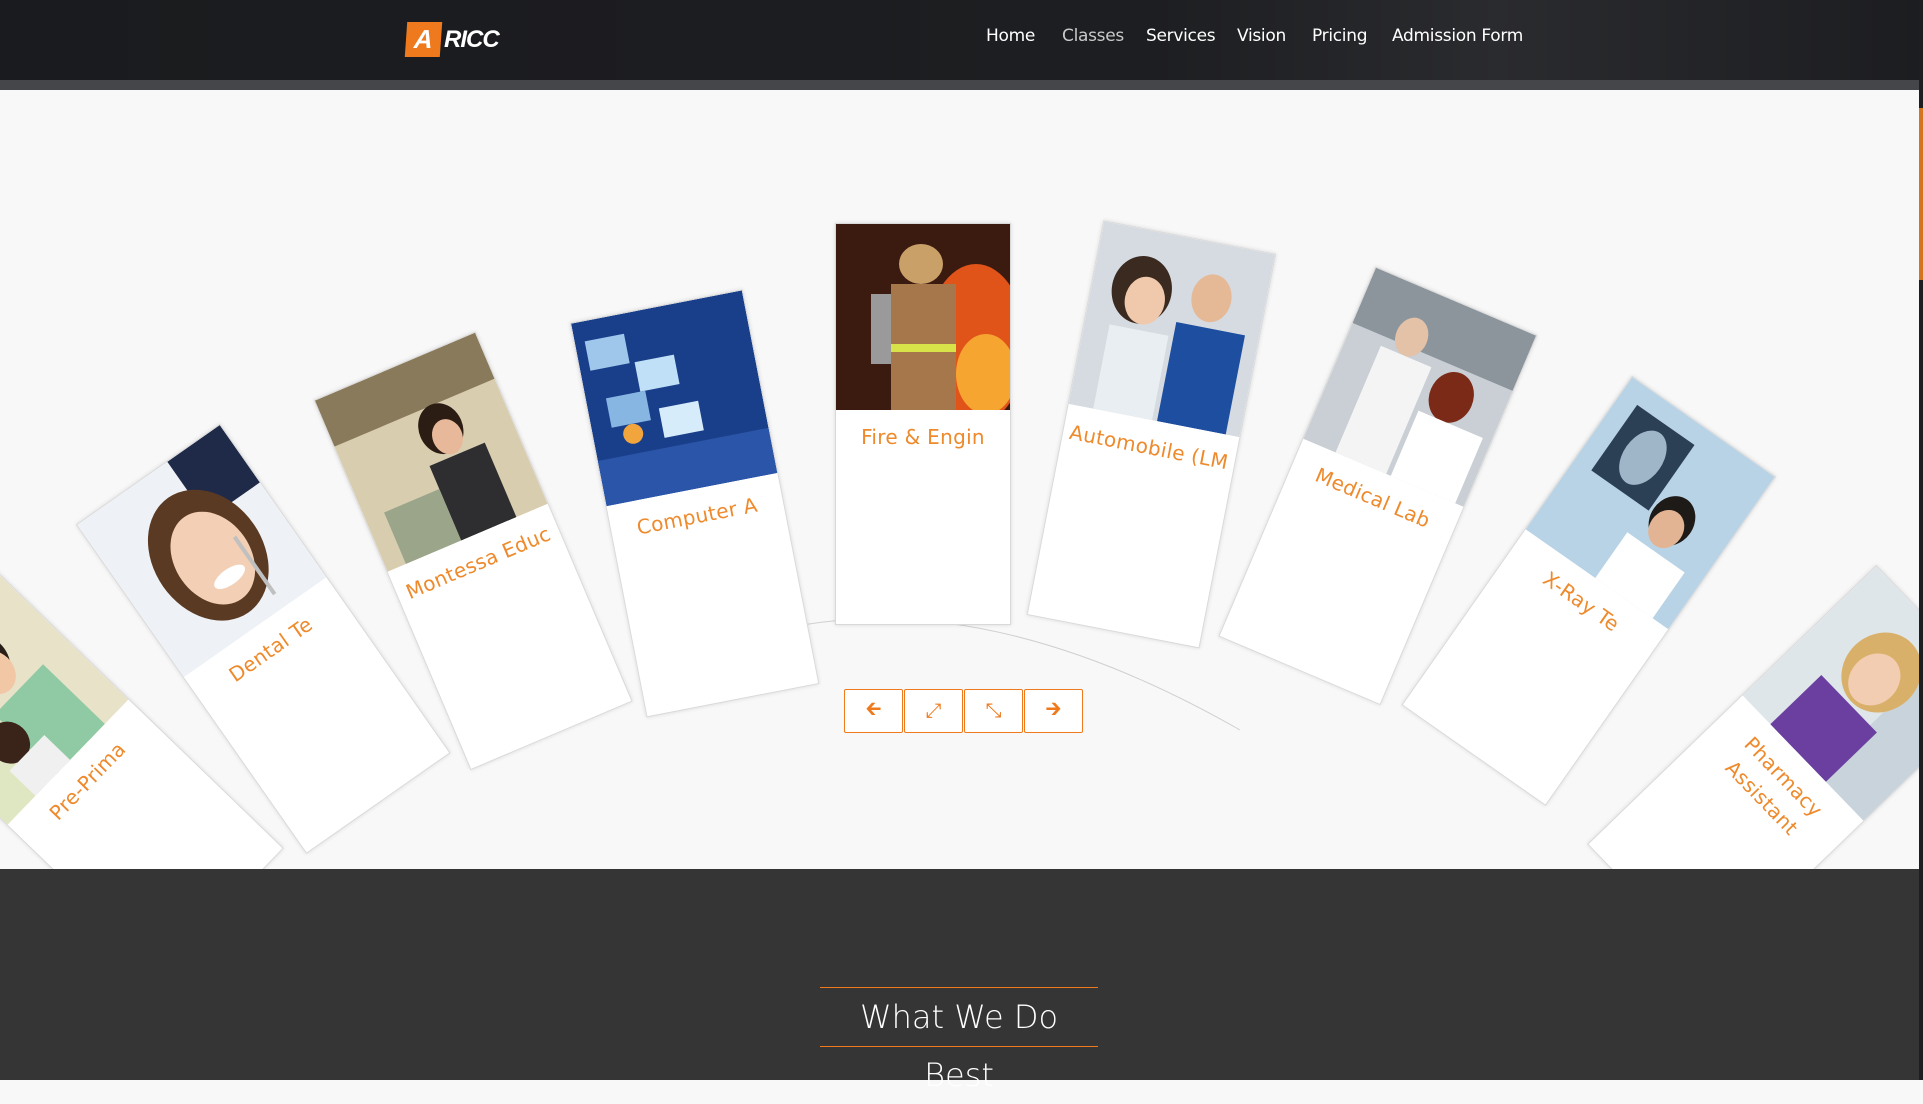 This screenshot has height=1104, width=1923. What do you see at coordinates (959, 1040) in the screenshot?
I see `section-heading: What We Do Best` at bounding box center [959, 1040].